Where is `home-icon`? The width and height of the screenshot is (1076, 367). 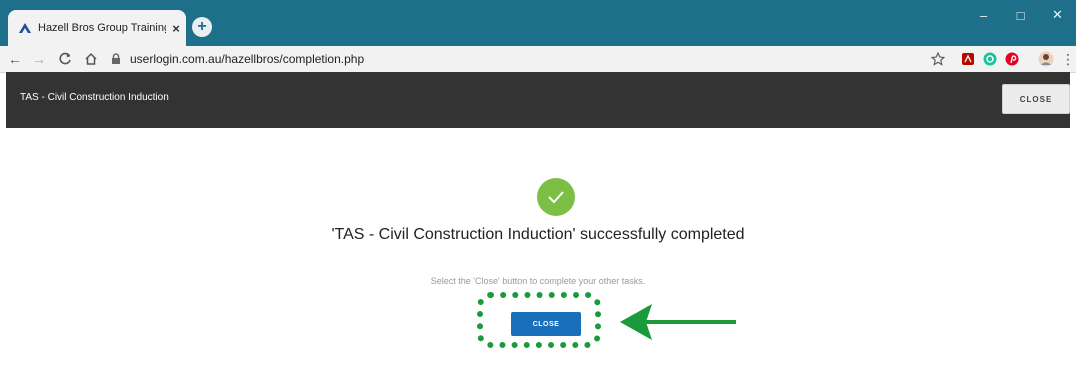
home-icon is located at coordinates (91, 59).